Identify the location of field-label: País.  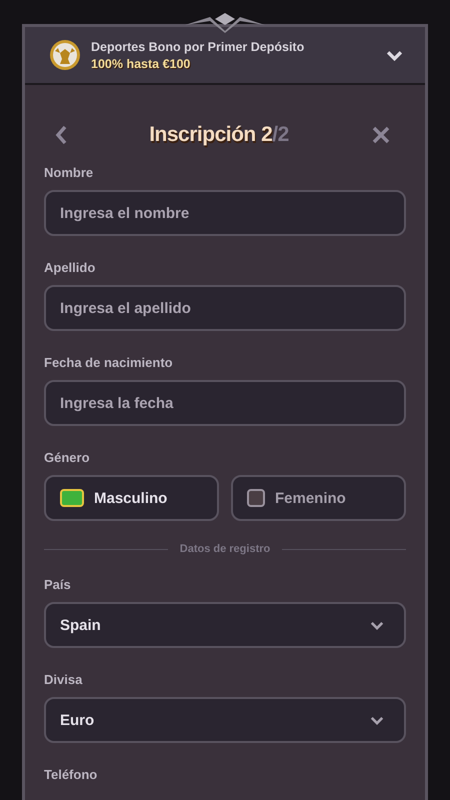
(58, 584).